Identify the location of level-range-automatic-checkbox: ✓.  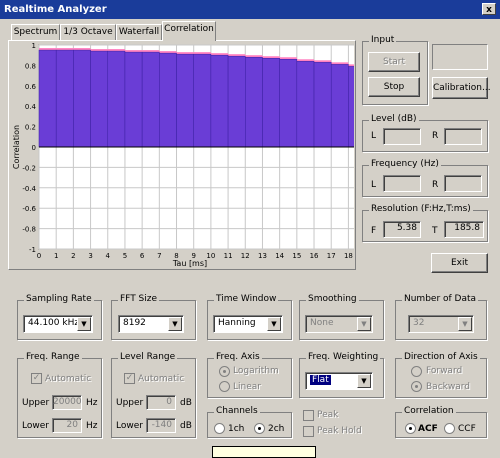
(129, 378).